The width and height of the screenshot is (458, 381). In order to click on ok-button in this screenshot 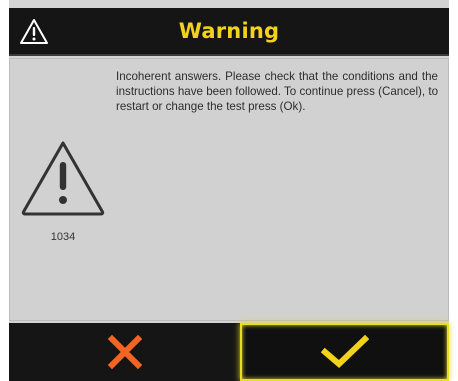, I will do `click(344, 352)`.